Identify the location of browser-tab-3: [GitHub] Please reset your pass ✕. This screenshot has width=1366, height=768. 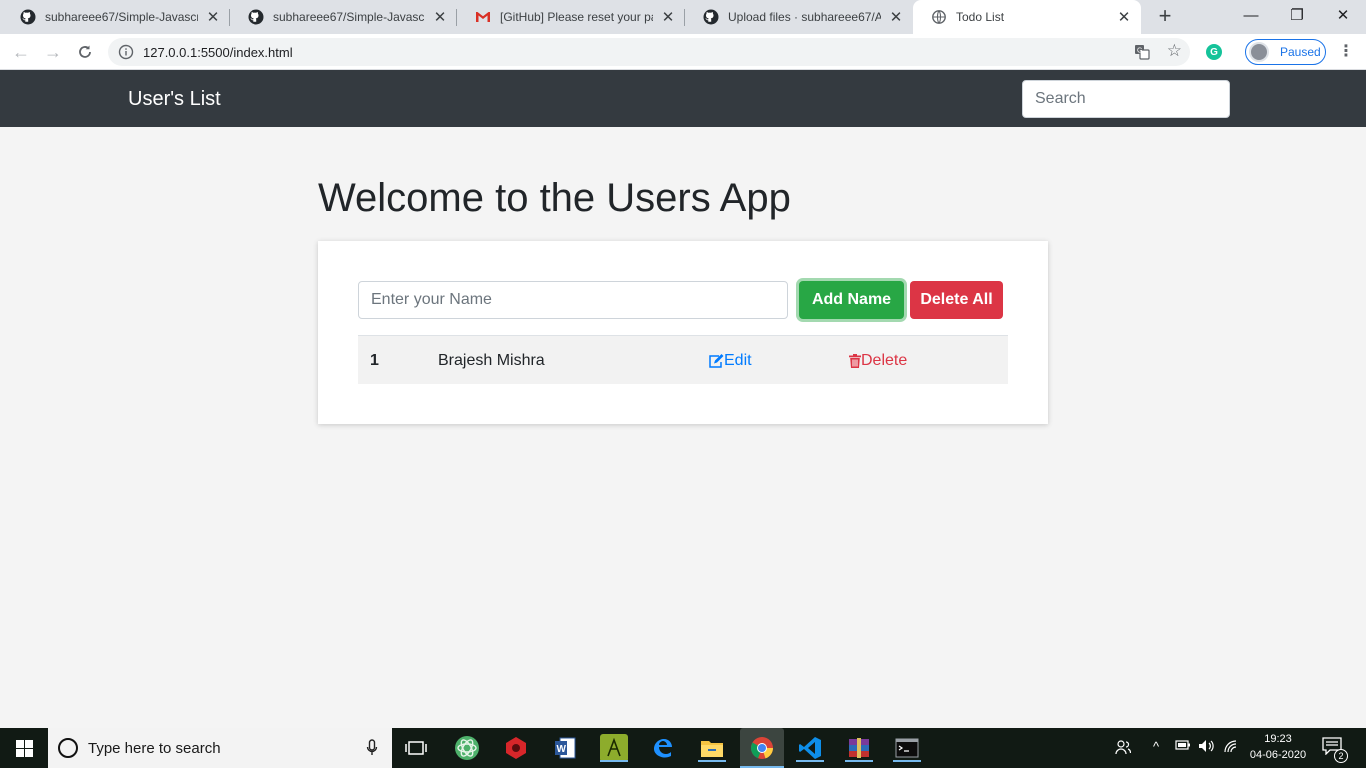
(571, 17).